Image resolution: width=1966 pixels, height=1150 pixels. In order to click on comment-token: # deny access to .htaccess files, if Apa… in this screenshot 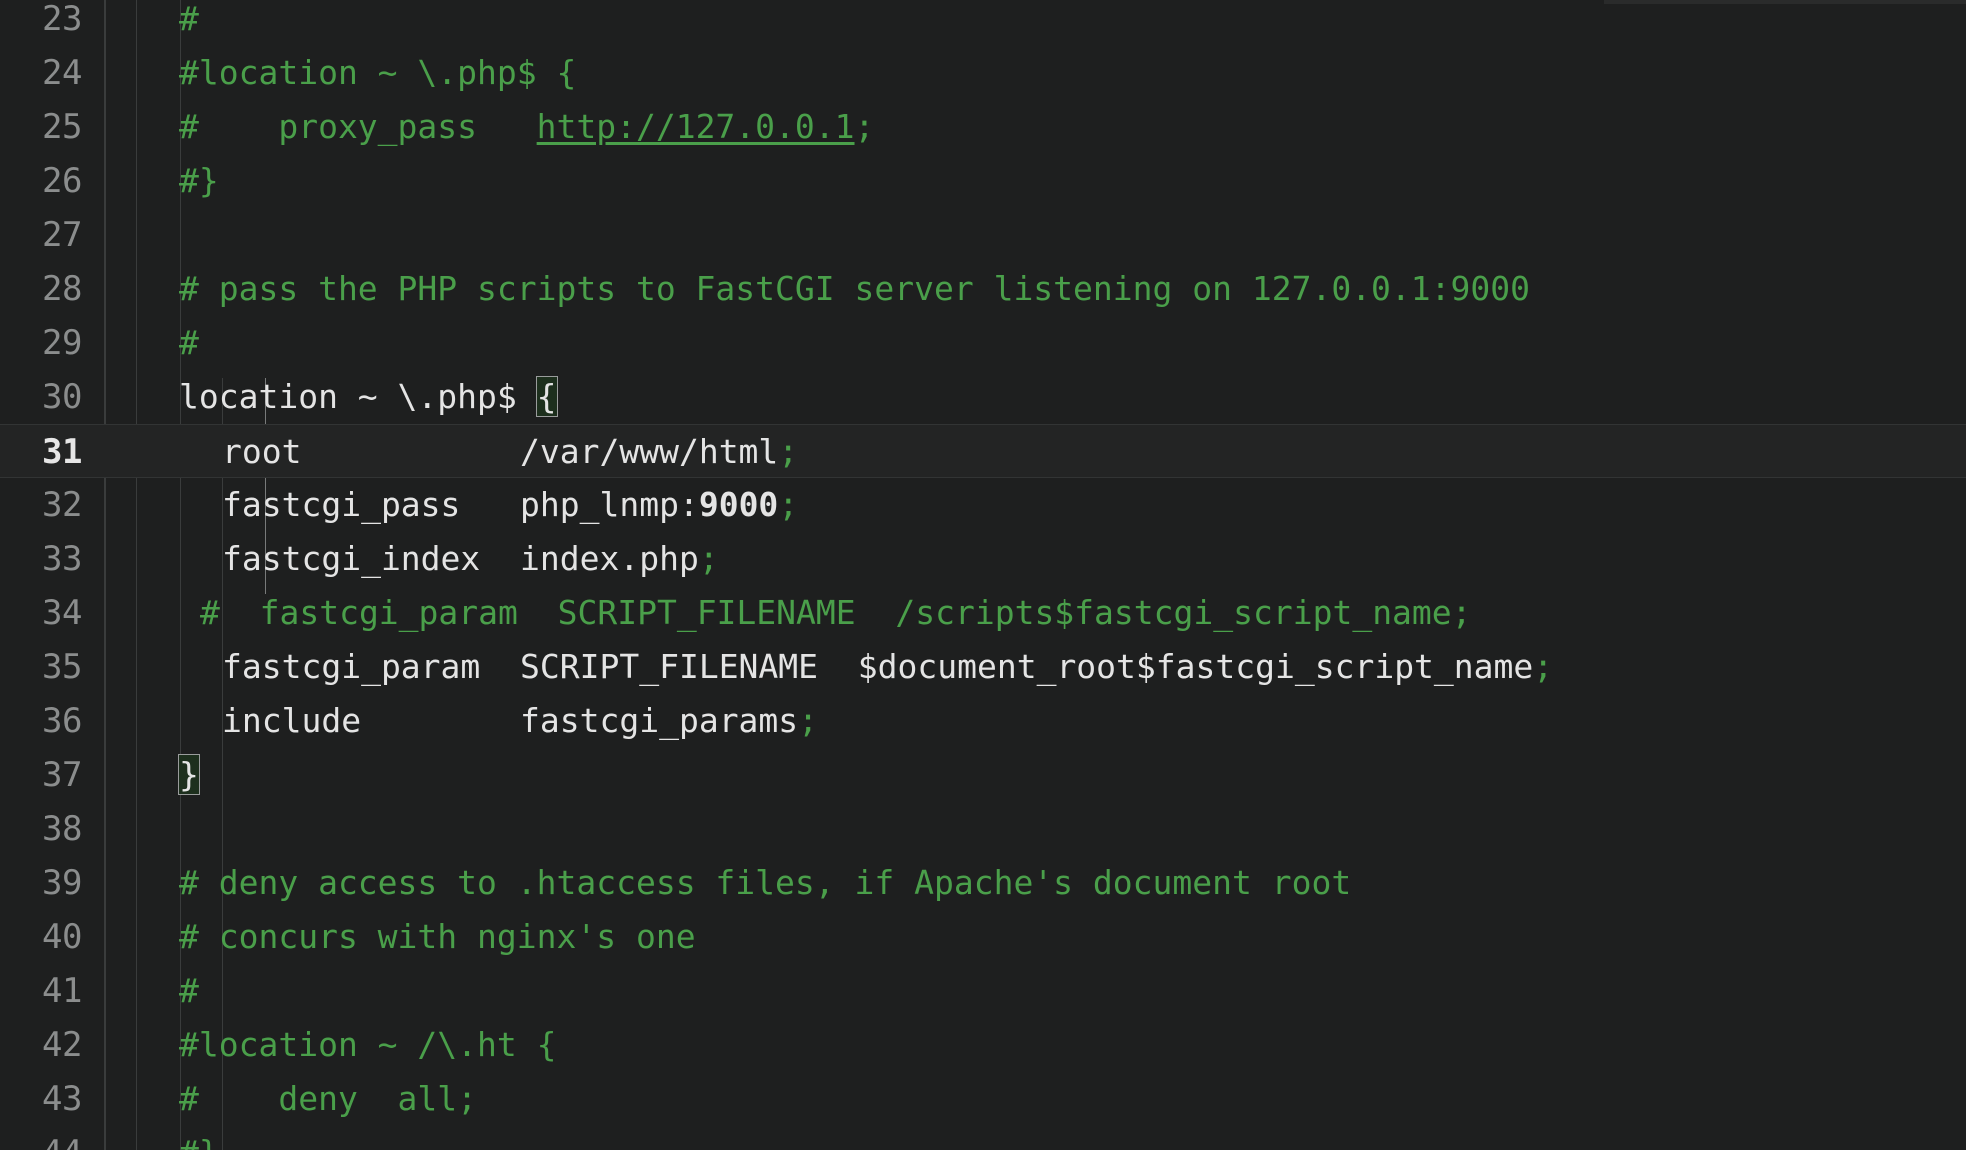, I will do `click(765, 882)`.